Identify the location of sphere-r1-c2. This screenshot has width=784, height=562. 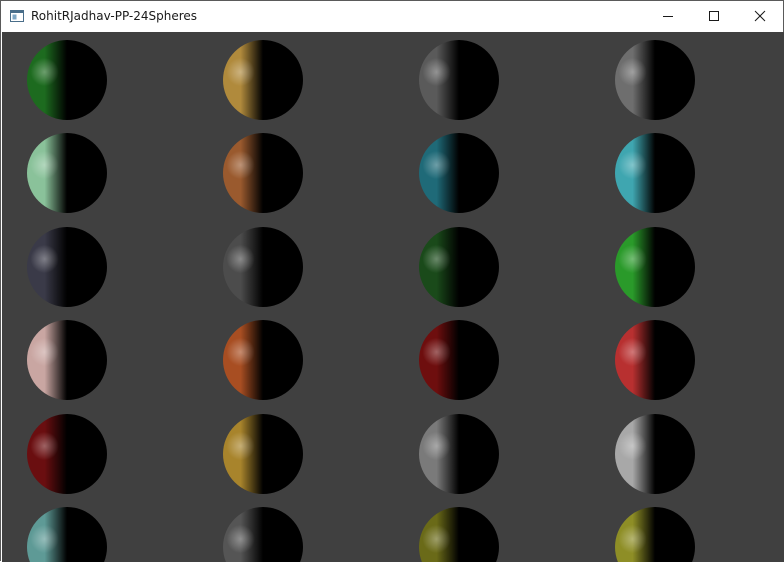
(263, 80).